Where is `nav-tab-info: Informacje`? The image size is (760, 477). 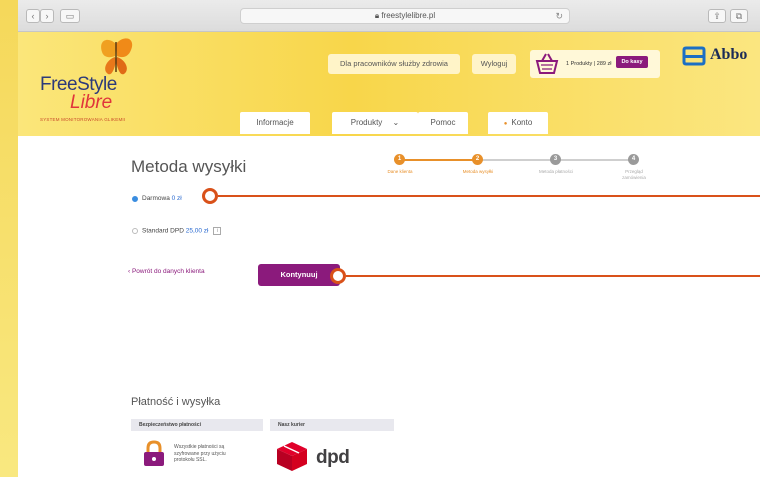
nav-tab-info: Informacje is located at coordinates (275, 123).